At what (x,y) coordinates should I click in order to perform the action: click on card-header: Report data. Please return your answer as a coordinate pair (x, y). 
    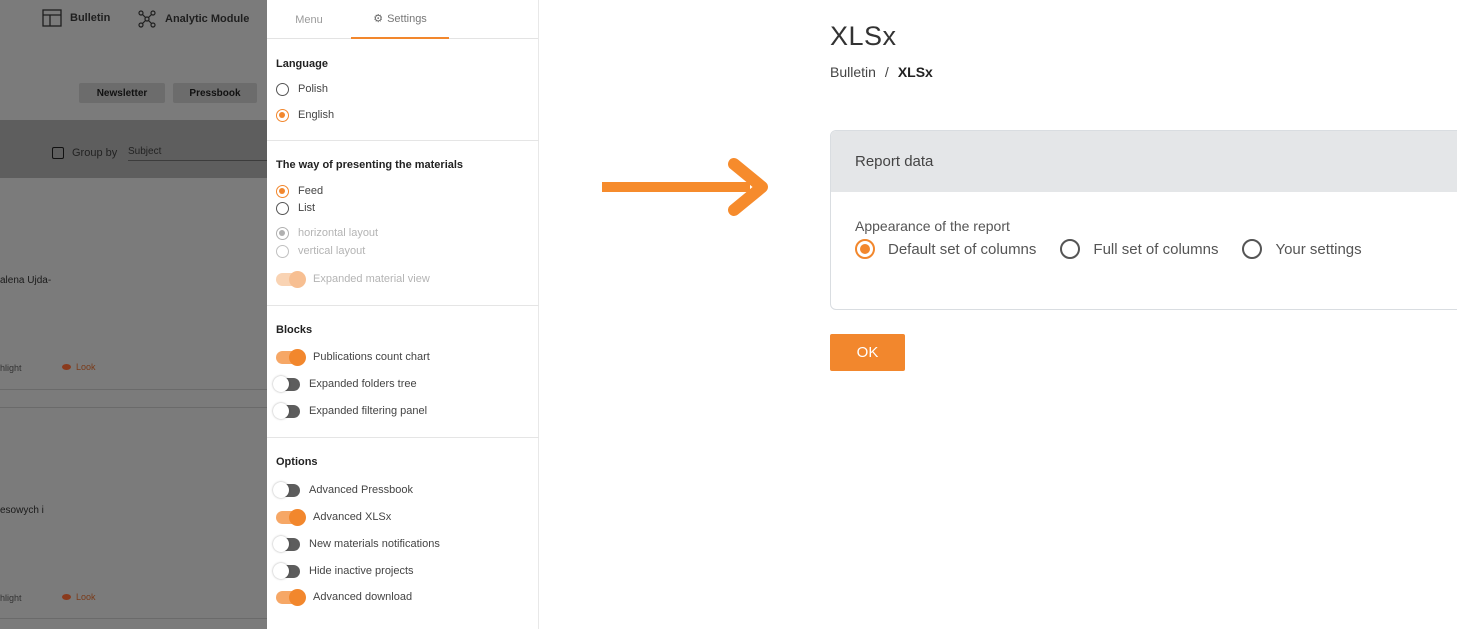
    Looking at the image, I should click on (1144, 161).